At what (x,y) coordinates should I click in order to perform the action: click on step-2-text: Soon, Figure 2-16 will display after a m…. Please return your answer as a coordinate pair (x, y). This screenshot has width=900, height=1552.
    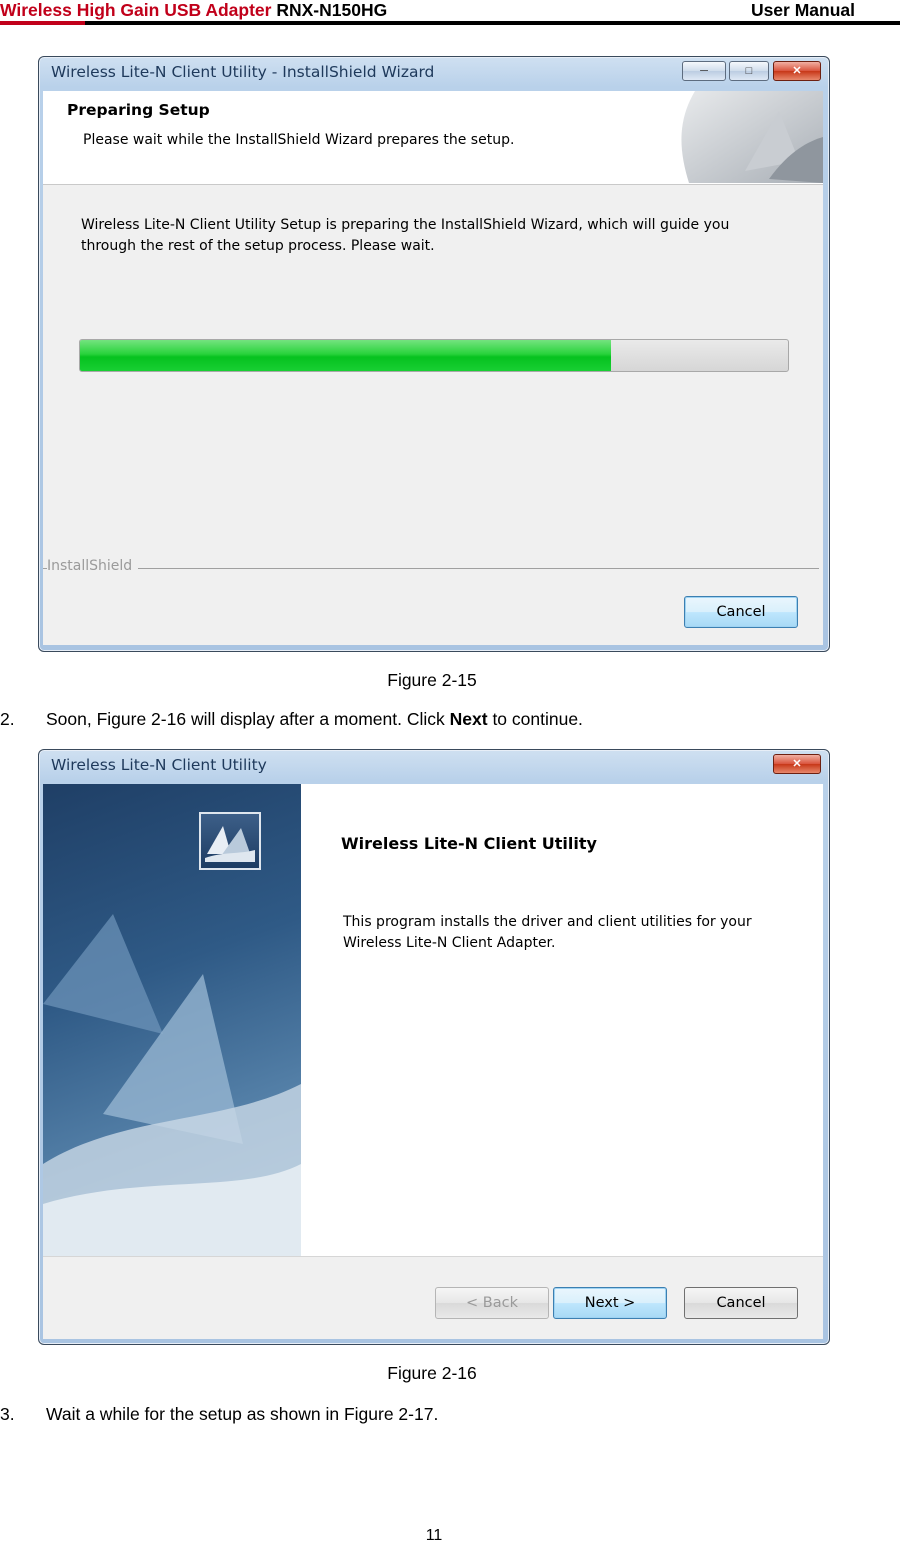
    Looking at the image, I should click on (314, 719).